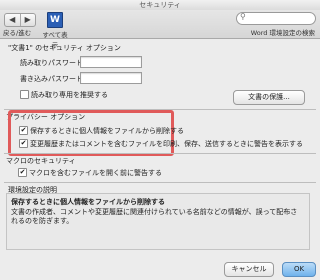 The height and width of the screenshot is (280, 320). Describe the element at coordinates (17, 33) in the screenshot. I see `nav-label: 戻る/進む` at that location.